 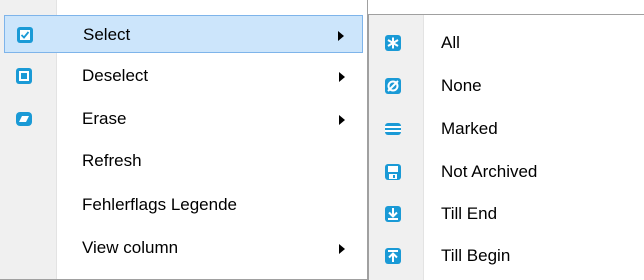 What do you see at coordinates (393, 86) in the screenshot?
I see `empty-set-icon` at bounding box center [393, 86].